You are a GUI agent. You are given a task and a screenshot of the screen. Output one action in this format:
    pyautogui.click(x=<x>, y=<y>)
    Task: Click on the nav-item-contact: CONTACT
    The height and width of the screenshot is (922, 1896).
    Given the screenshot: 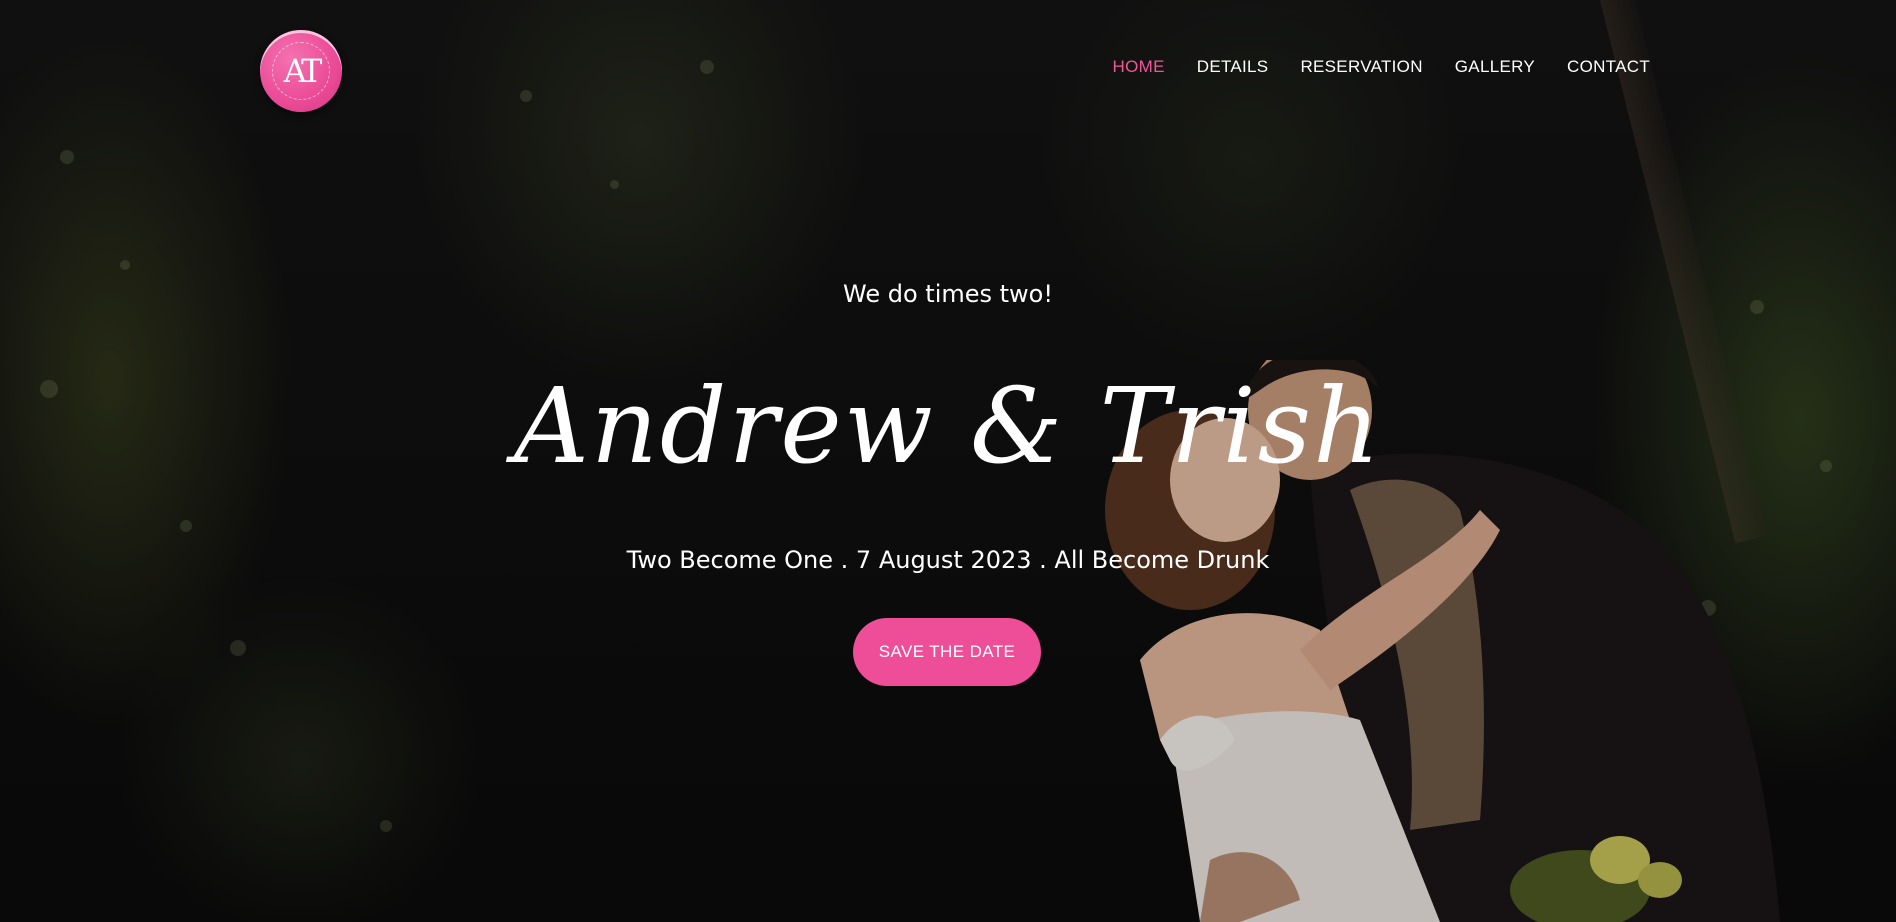 What is the action you would take?
    pyautogui.click(x=1608, y=67)
    